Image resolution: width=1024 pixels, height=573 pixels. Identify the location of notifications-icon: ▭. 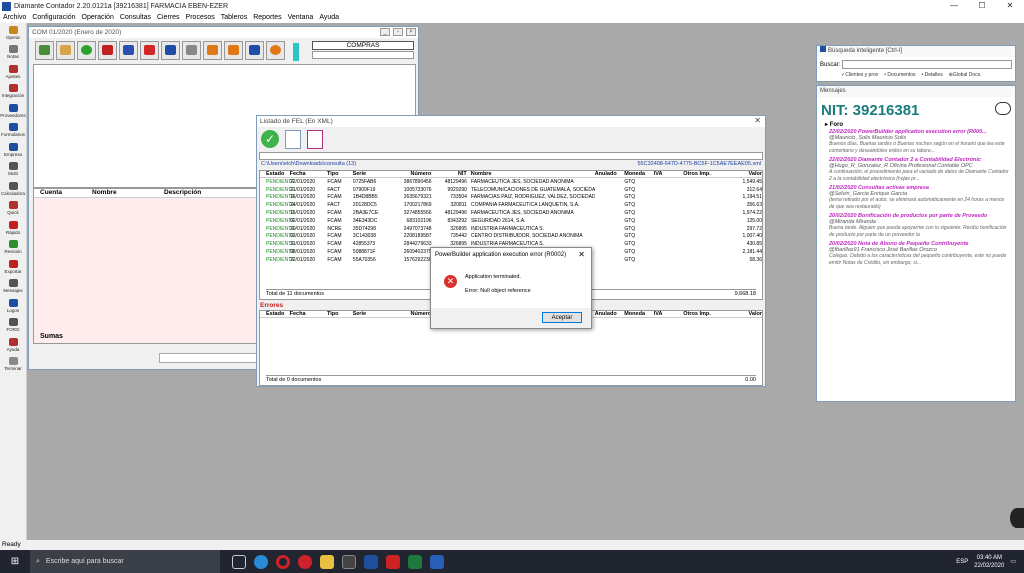
(1013, 561).